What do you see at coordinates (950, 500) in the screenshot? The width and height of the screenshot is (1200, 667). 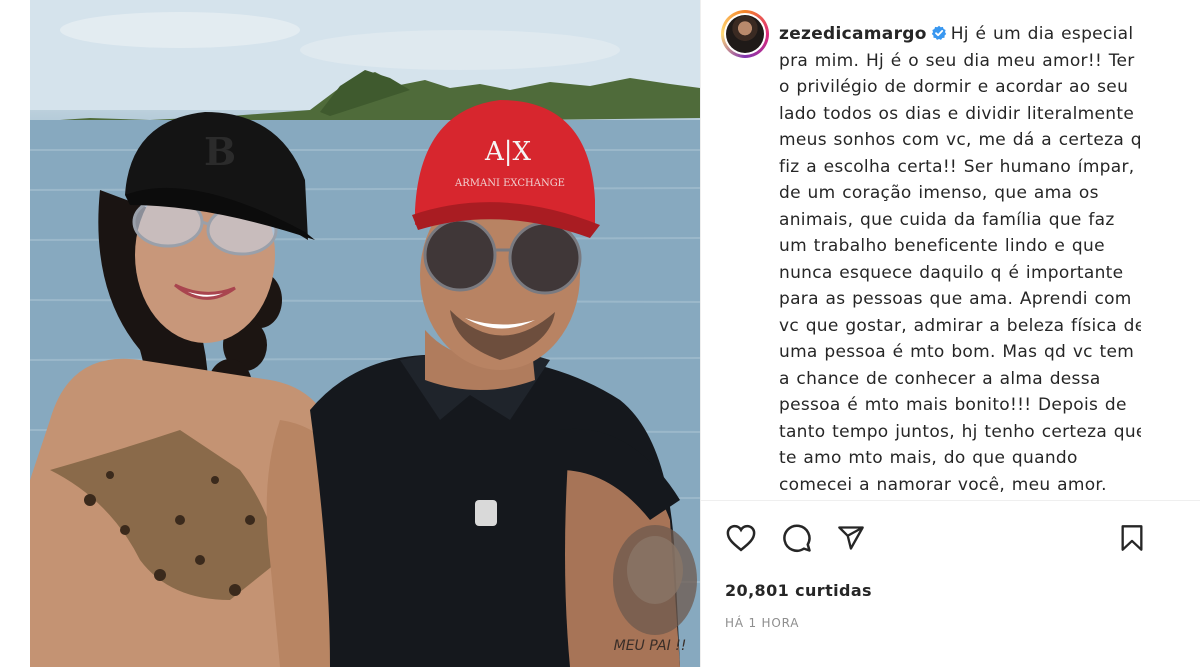 I see `divider` at bounding box center [950, 500].